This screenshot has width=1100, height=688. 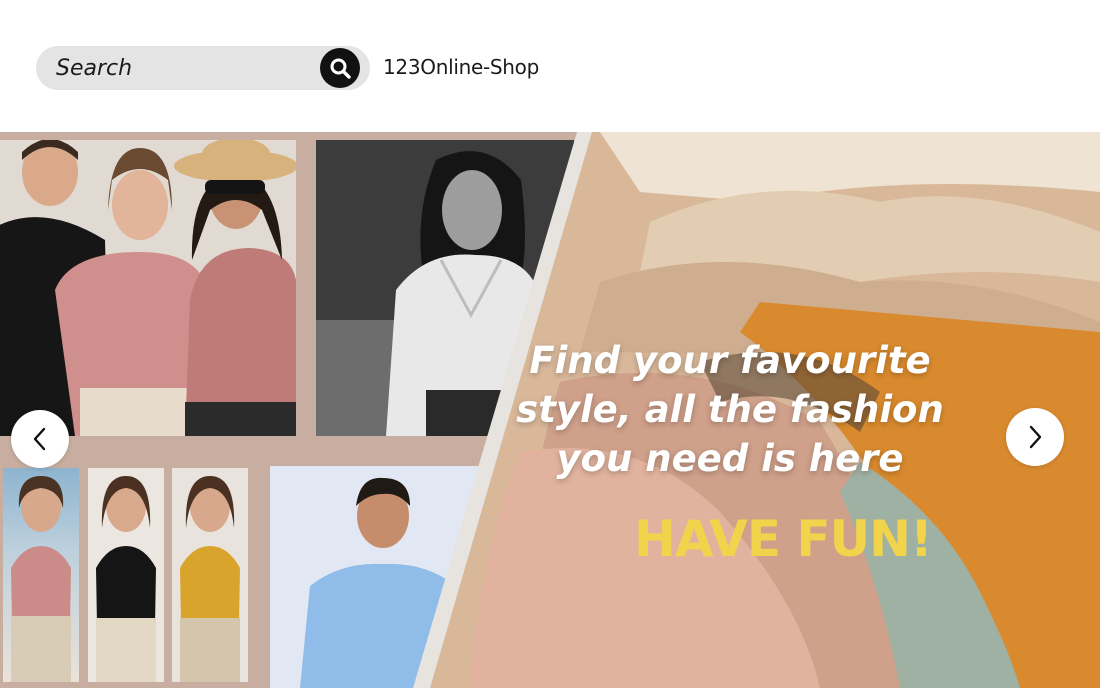 I want to click on headline-line: Find your favourite, so click(x=730, y=360).